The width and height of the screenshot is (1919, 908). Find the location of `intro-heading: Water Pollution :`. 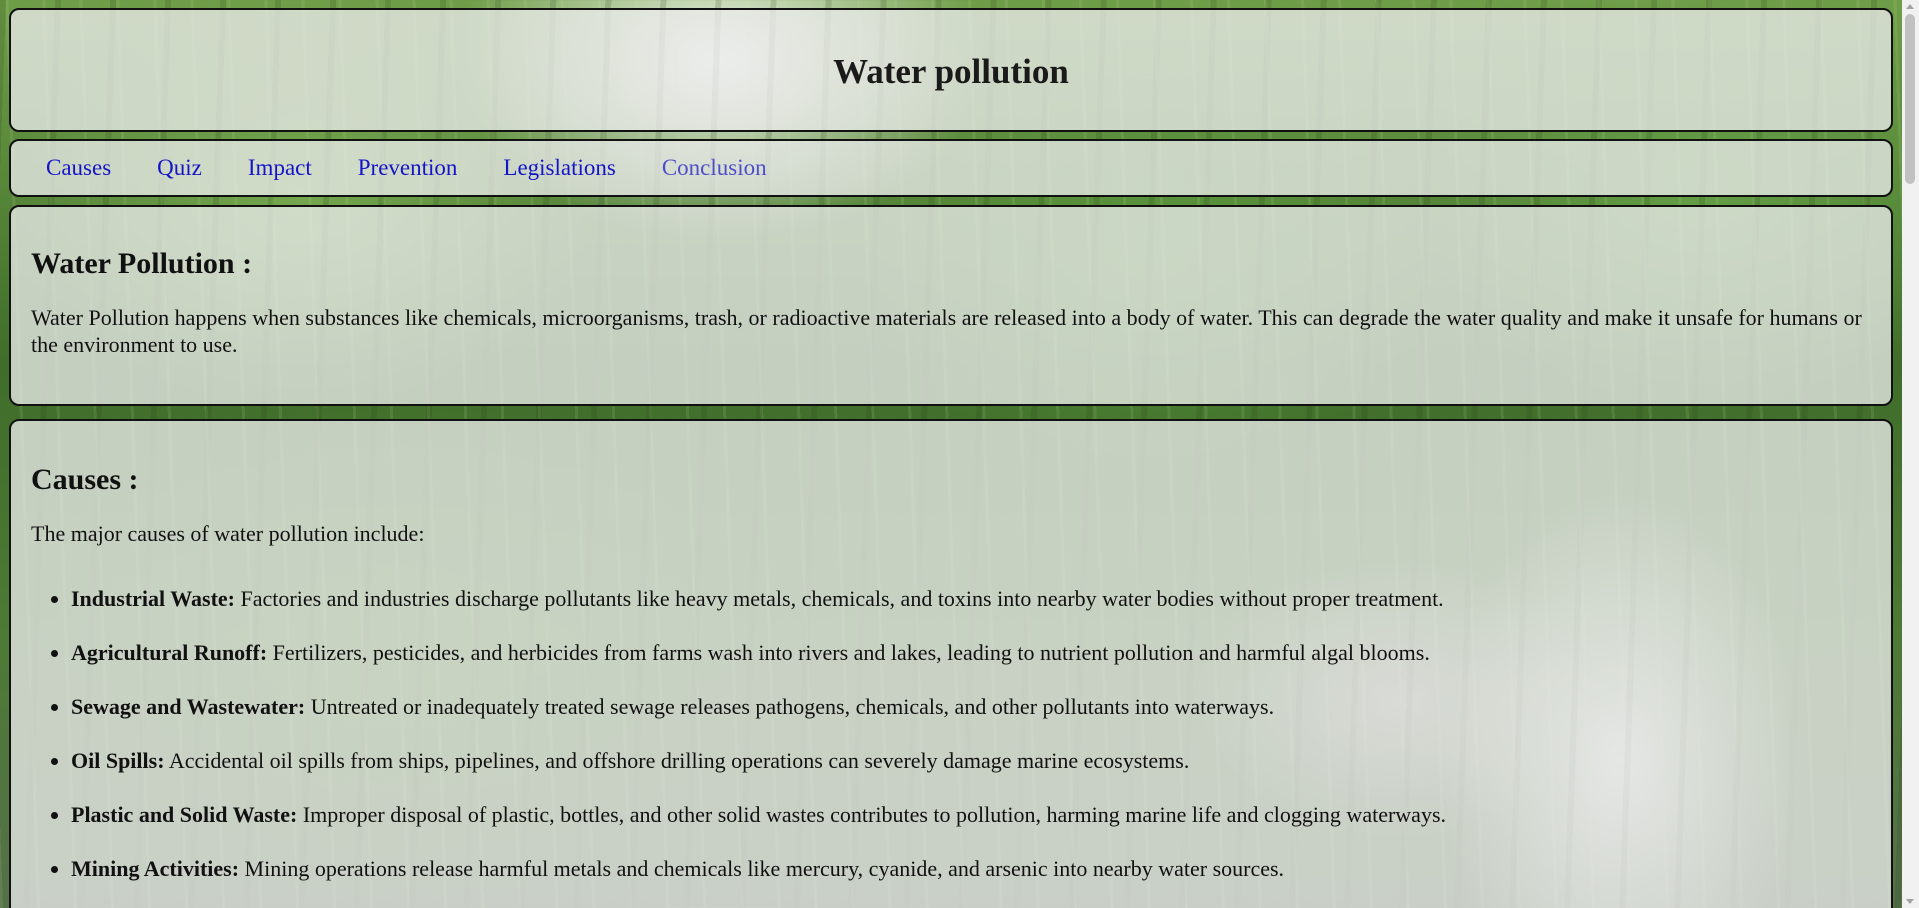

intro-heading: Water Pollution : is located at coordinates (142, 263).